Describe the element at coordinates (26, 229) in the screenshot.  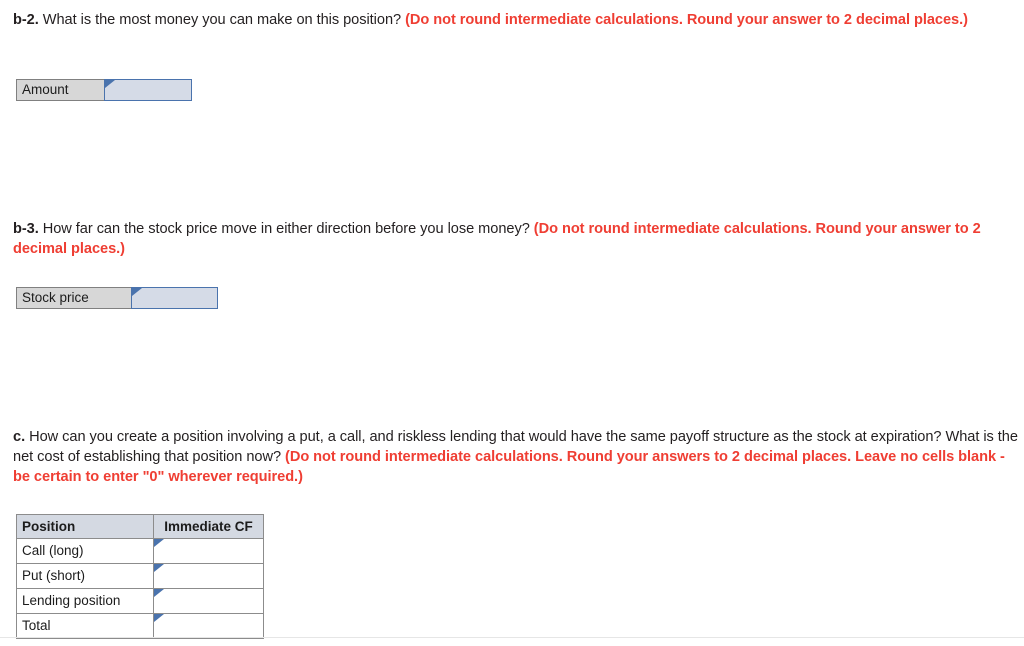
I see `question-b3-label: b-3.` at that location.